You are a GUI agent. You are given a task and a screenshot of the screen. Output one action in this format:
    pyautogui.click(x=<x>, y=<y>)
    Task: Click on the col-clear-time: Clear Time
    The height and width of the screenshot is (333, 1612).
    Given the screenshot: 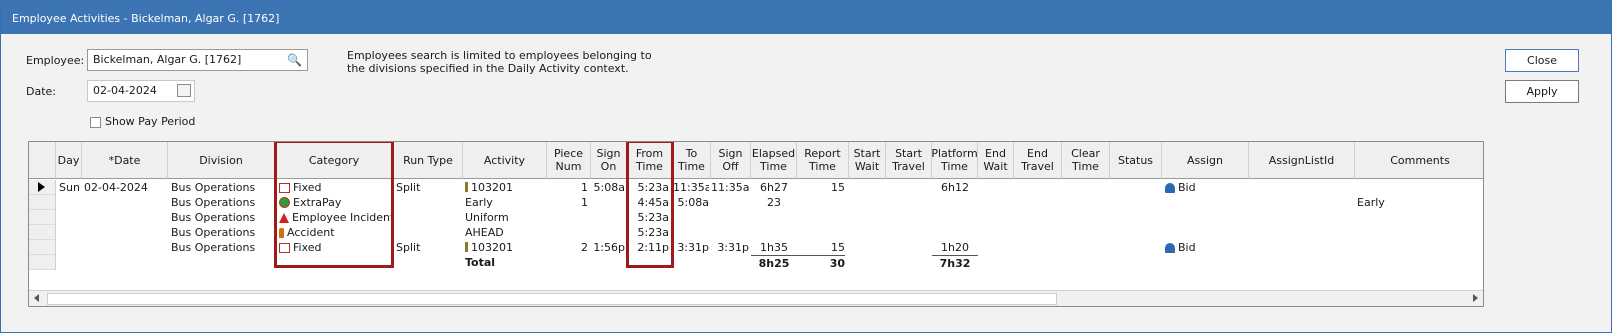 What is the action you would take?
    pyautogui.click(x=1086, y=160)
    